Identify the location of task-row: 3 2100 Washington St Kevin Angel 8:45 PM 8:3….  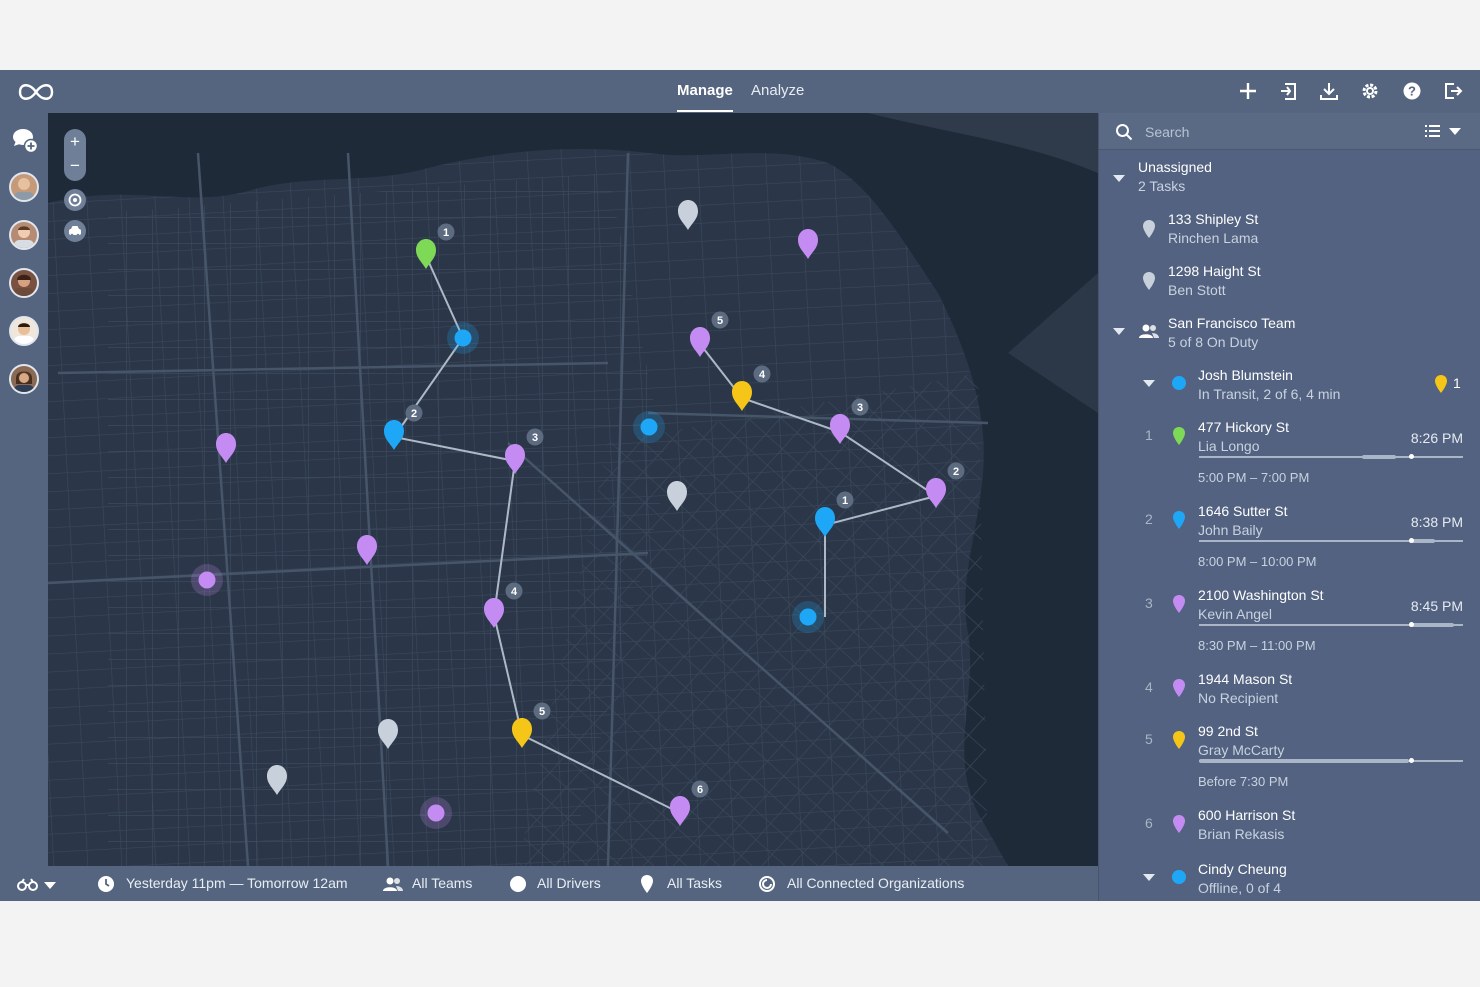
(1289, 625).